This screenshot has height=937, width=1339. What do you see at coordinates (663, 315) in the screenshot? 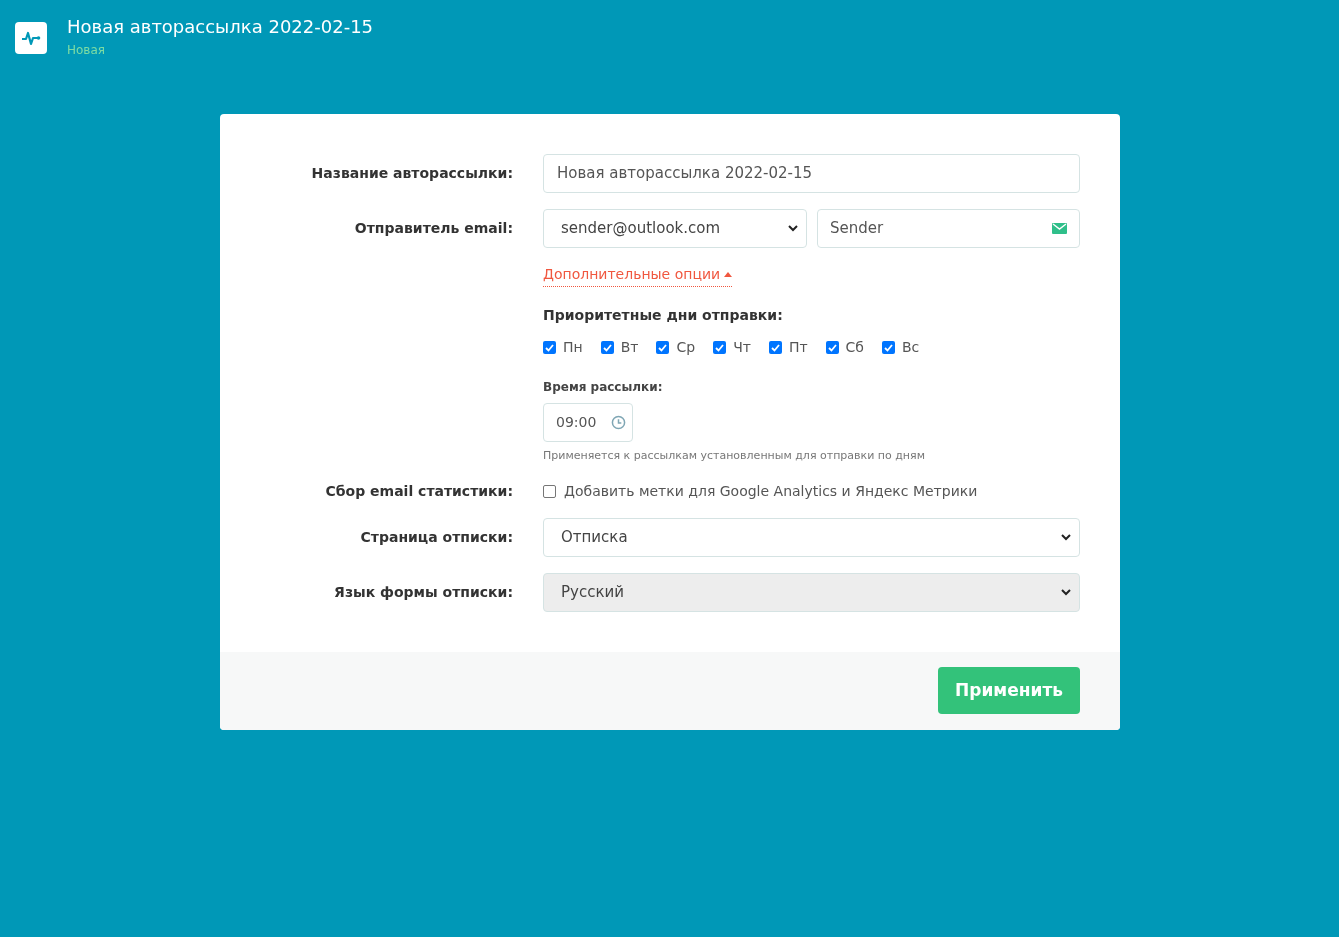
I see `section-label: Приоритетные дни отправки:` at bounding box center [663, 315].